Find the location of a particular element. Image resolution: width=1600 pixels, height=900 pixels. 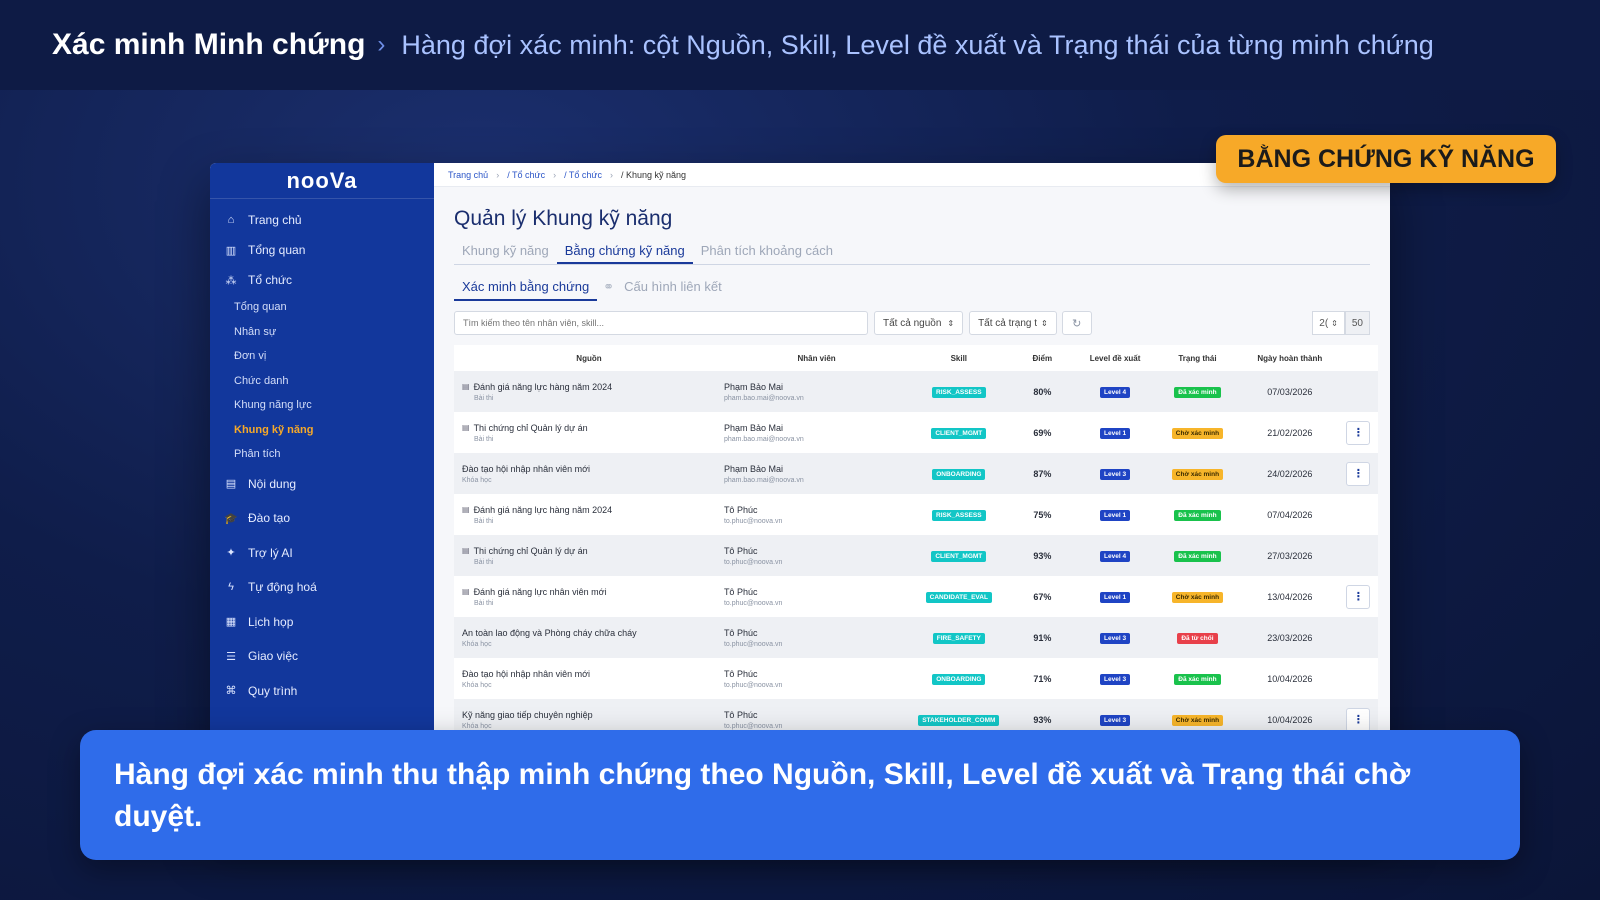

sidebar-subitem: Khung kỹ năng is located at coordinates (322, 430).